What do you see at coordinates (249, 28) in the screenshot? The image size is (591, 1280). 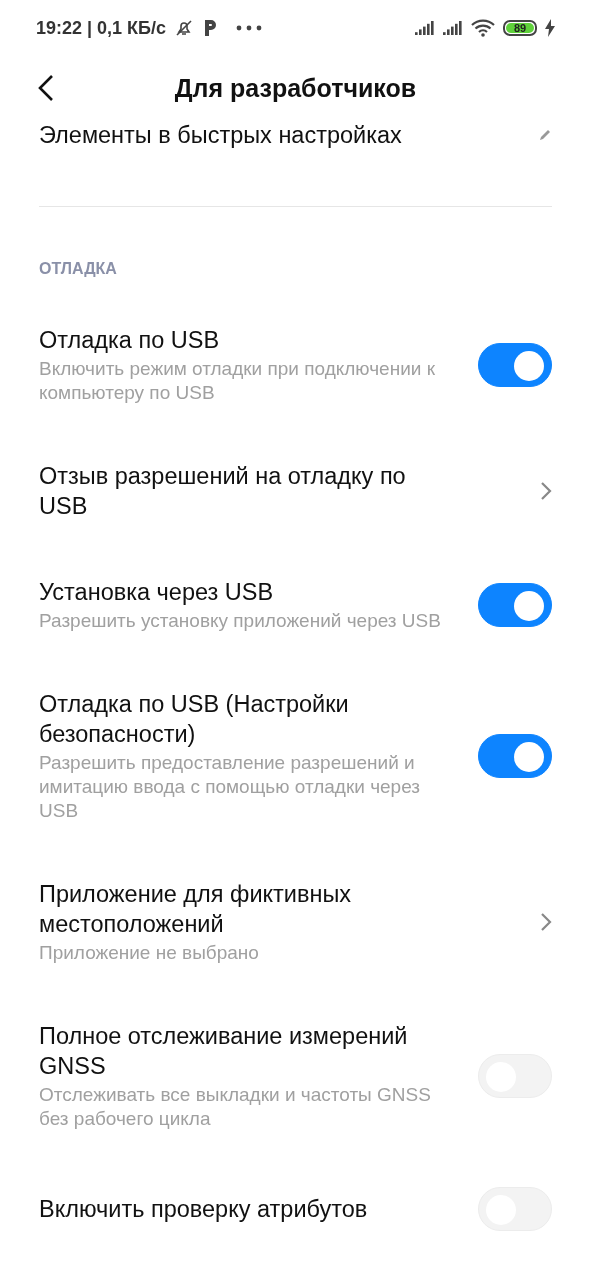 I see `more-notifications-icon` at bounding box center [249, 28].